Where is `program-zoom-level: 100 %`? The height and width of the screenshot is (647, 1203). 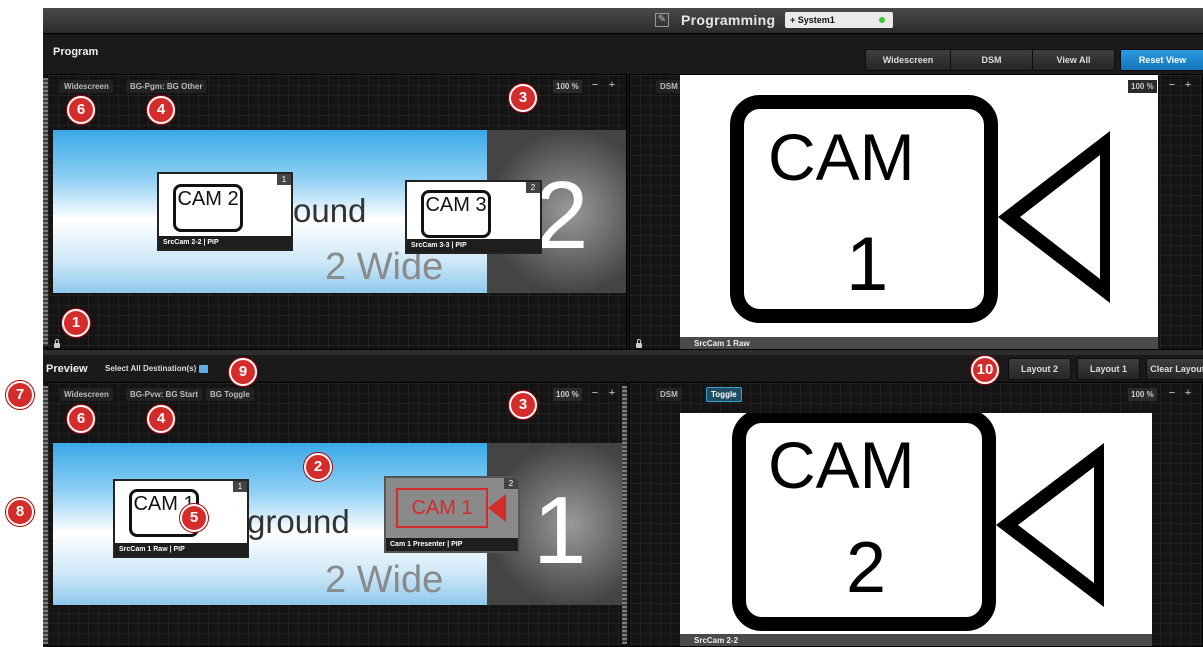
program-zoom-level: 100 % is located at coordinates (567, 86).